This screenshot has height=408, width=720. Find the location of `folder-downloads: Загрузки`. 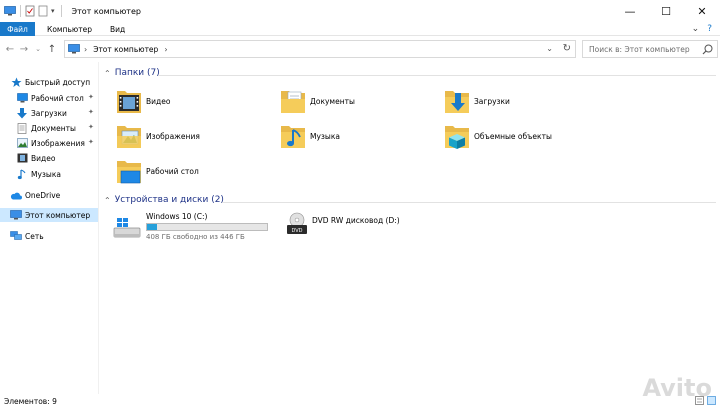

folder-downloads: Загрузки is located at coordinates (477, 101).